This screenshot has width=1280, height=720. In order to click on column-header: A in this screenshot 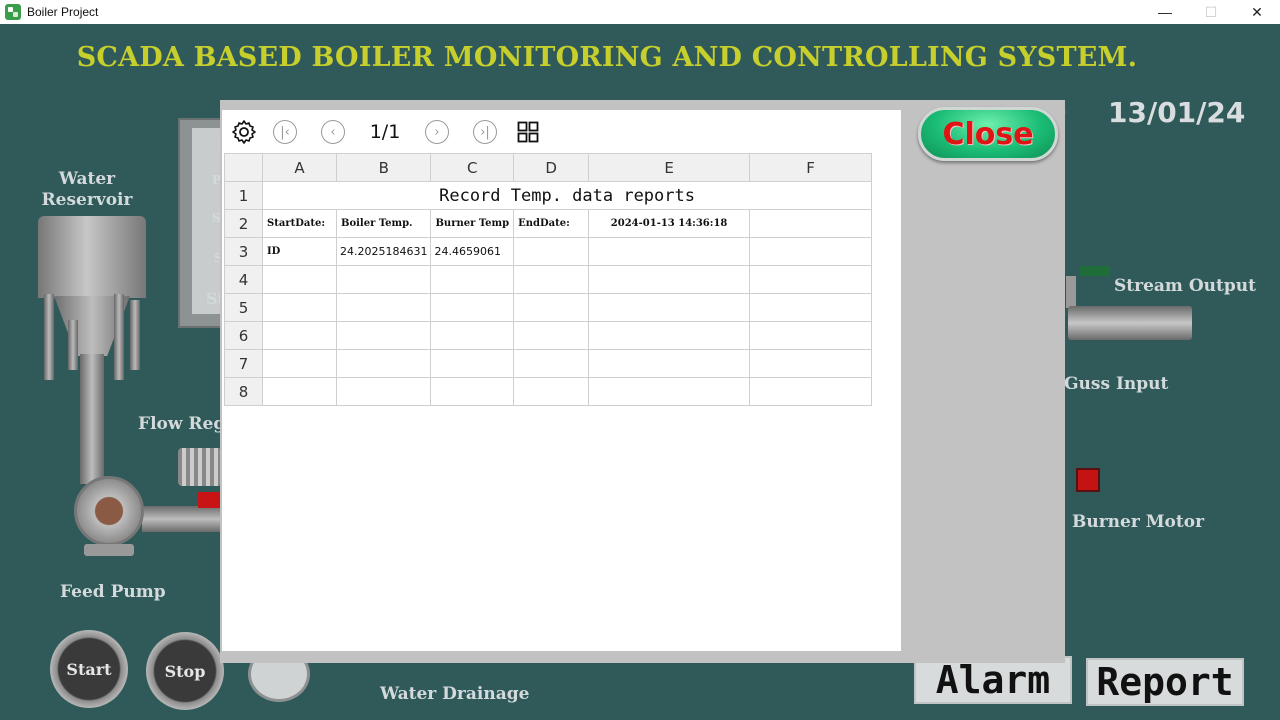, I will do `click(299, 167)`.